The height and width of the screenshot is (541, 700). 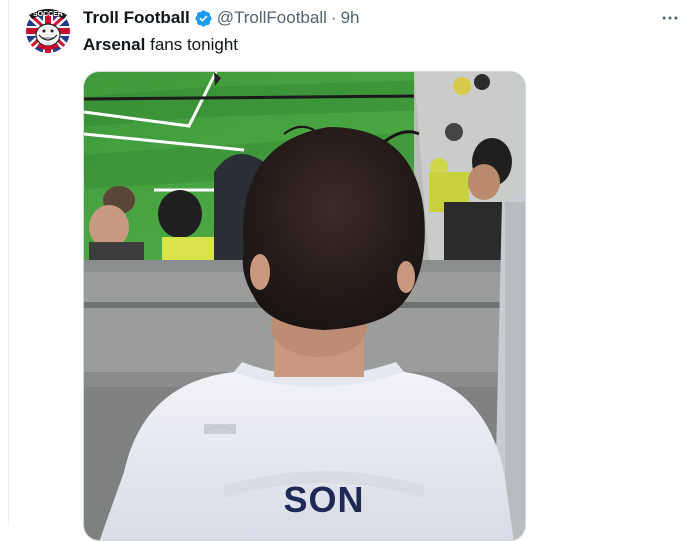 I want to click on tweet-text-rest: fans tonight, so click(x=191, y=44).